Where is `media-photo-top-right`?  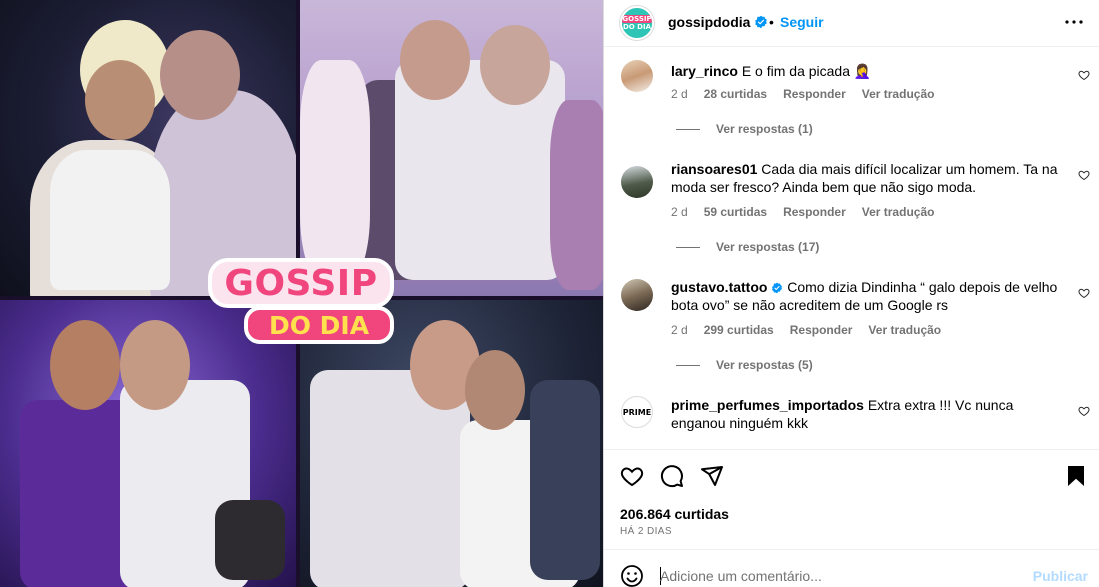
media-photo-top-right is located at coordinates (451, 148).